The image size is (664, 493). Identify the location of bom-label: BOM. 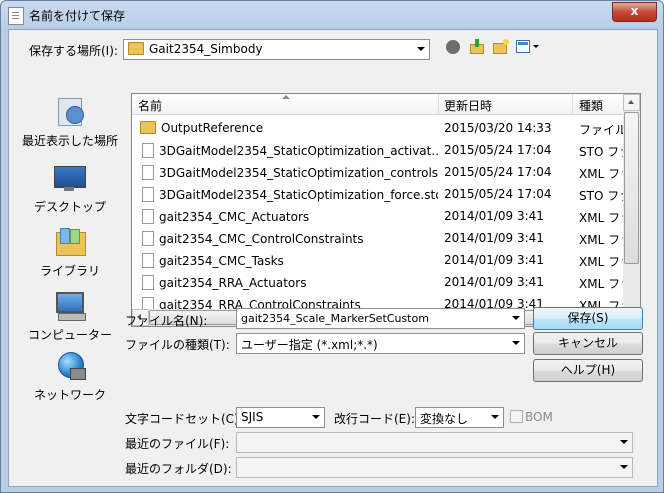
(539, 417).